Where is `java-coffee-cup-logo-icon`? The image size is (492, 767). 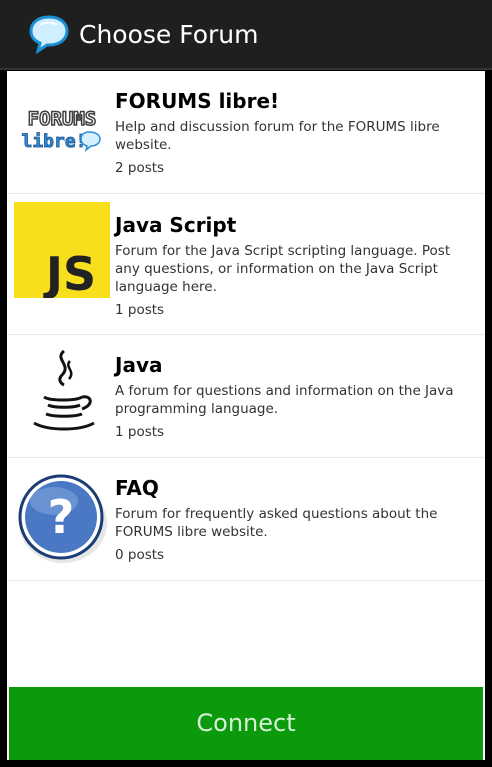
java-coffee-cup-logo-icon is located at coordinates (62, 393).